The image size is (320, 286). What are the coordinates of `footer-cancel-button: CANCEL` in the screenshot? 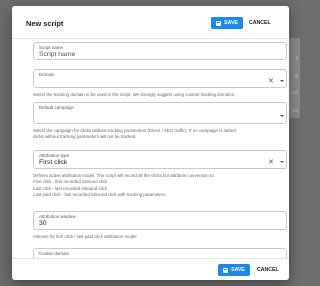 It's located at (268, 270).